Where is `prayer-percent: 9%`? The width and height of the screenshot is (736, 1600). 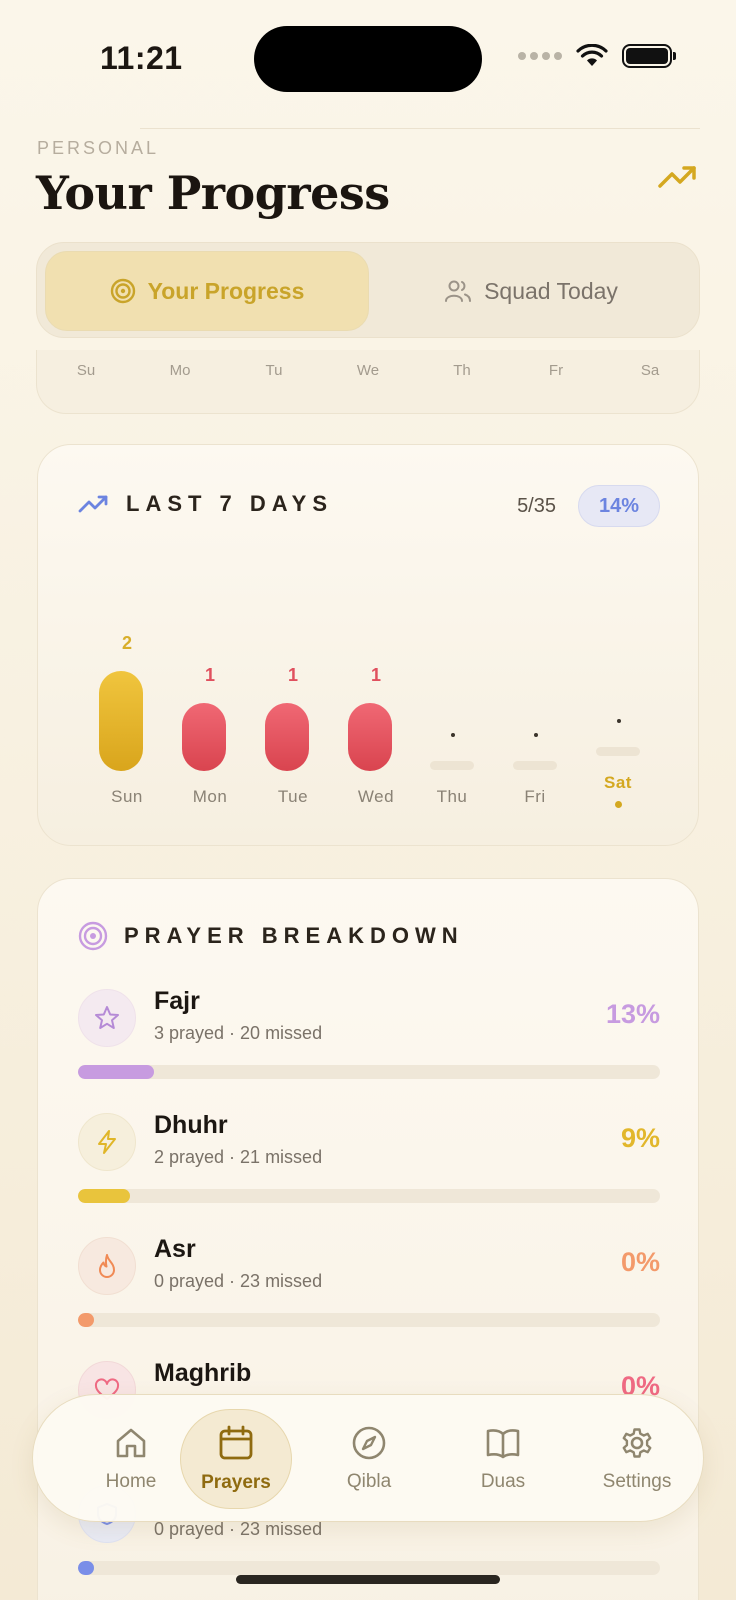 prayer-percent: 9% is located at coordinates (640, 1138).